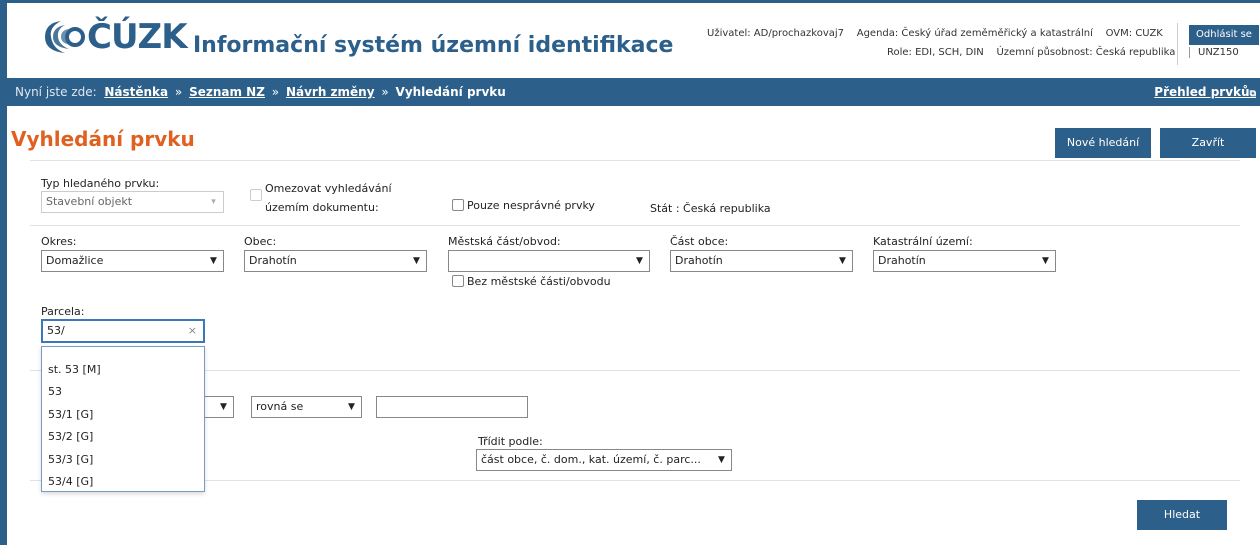  I want to click on dropdown-option: 53/4 [G], so click(70, 481).